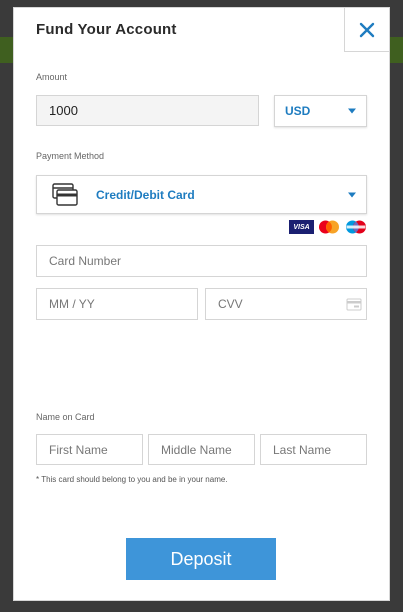 This screenshot has width=403, height=612. Describe the element at coordinates (70, 156) in the screenshot. I see `payment-method-label: Payment Method` at that location.